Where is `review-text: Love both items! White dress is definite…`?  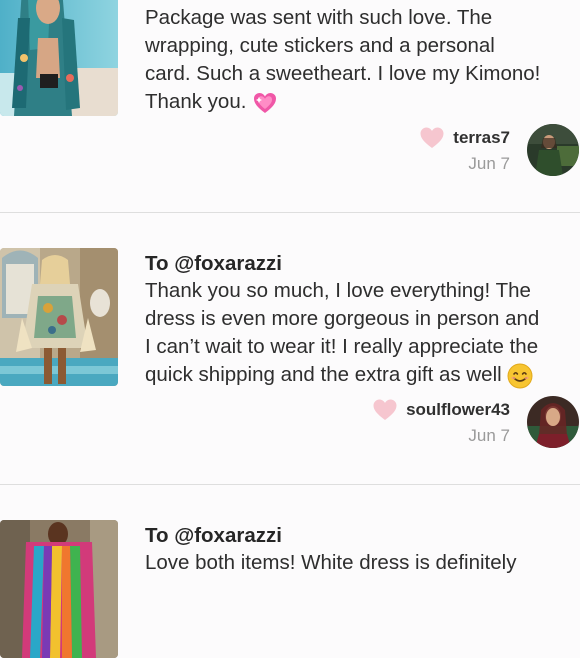 review-text: Love both items! White dress is definite… is located at coordinates (362, 563).